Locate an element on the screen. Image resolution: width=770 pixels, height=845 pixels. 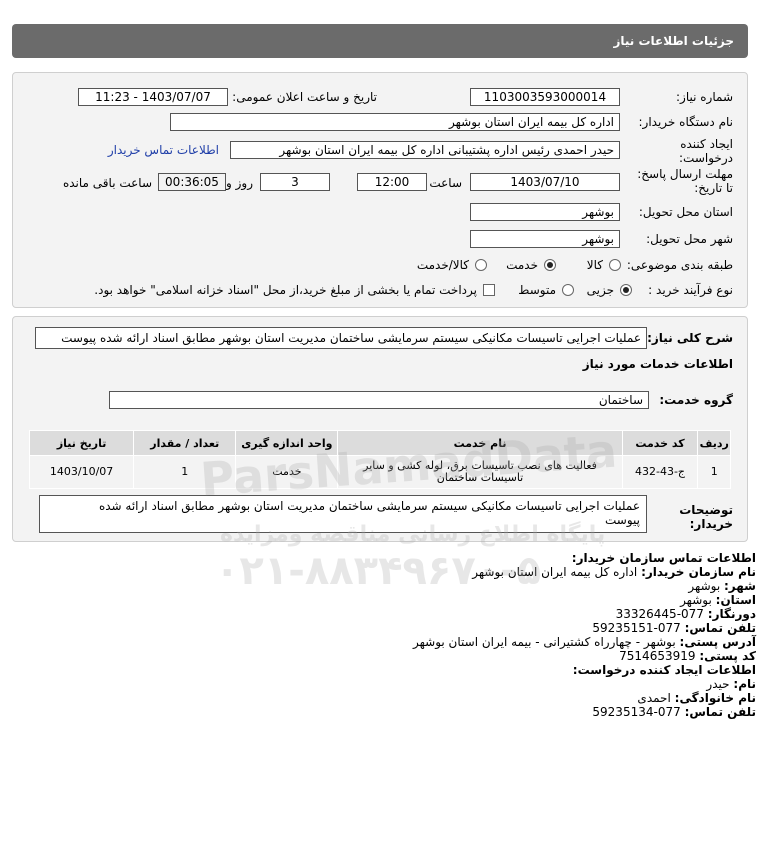
contact-phone: تلفن تماس: 077-59235151 is located at coordinates (674, 628).